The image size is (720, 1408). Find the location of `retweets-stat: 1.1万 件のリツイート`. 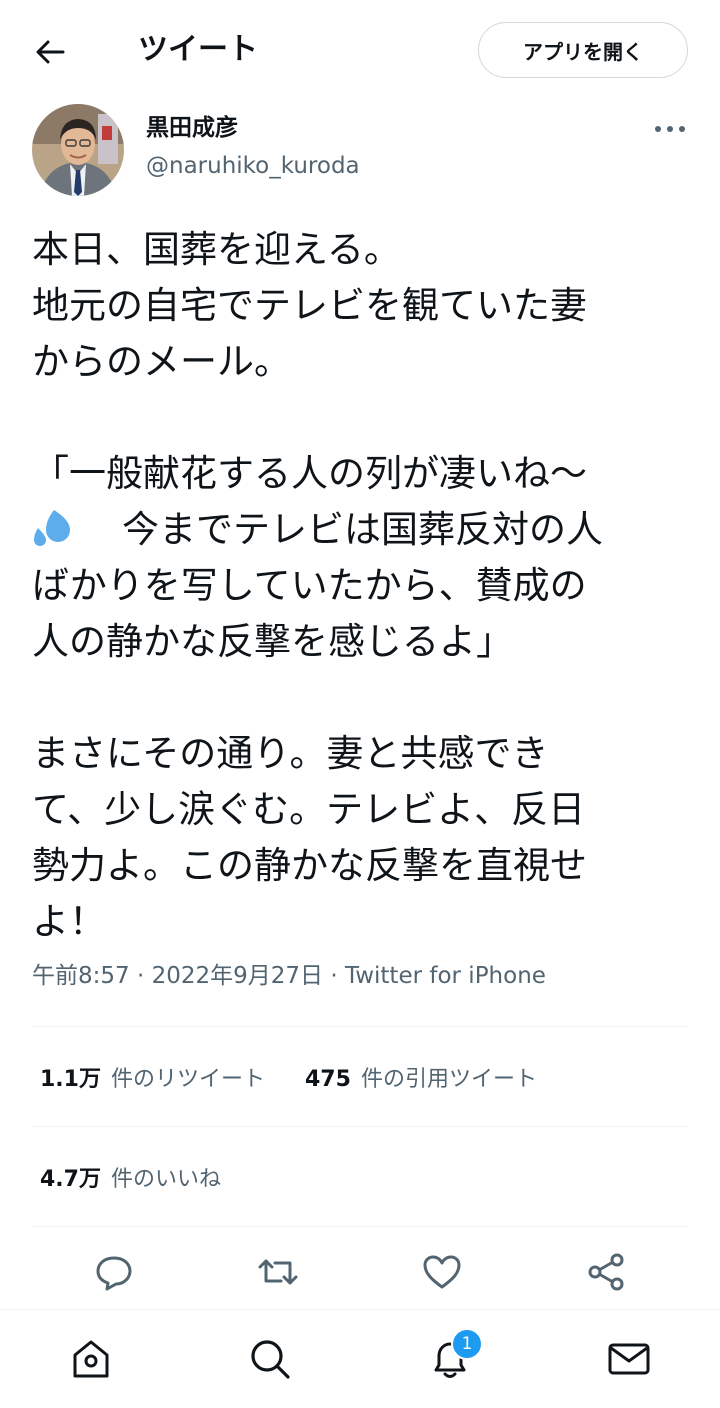

retweets-stat: 1.1万 件のリツイート is located at coordinates (152, 1077).